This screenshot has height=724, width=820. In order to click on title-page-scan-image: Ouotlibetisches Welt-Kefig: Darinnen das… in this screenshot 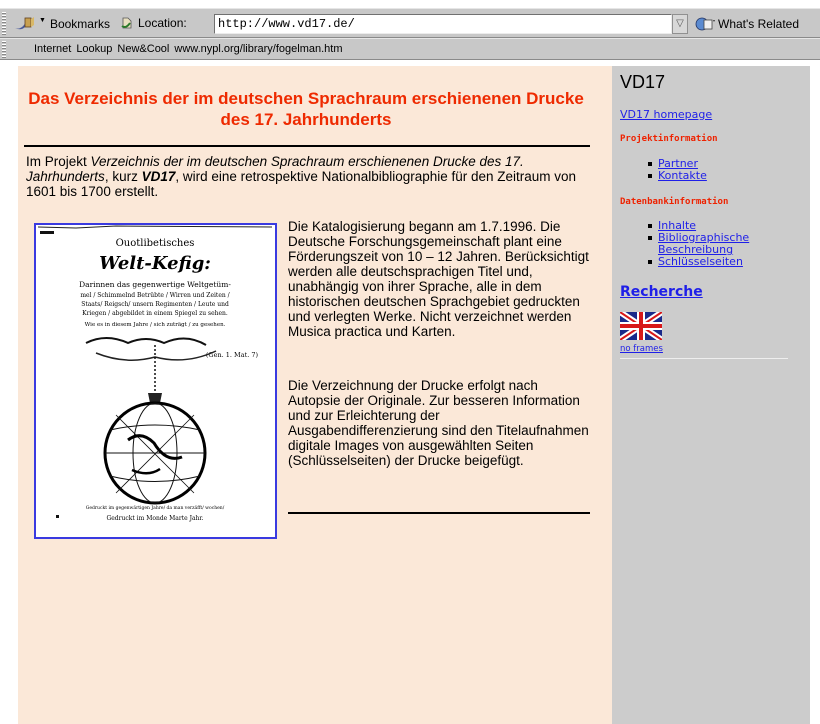, I will do `click(155, 381)`.